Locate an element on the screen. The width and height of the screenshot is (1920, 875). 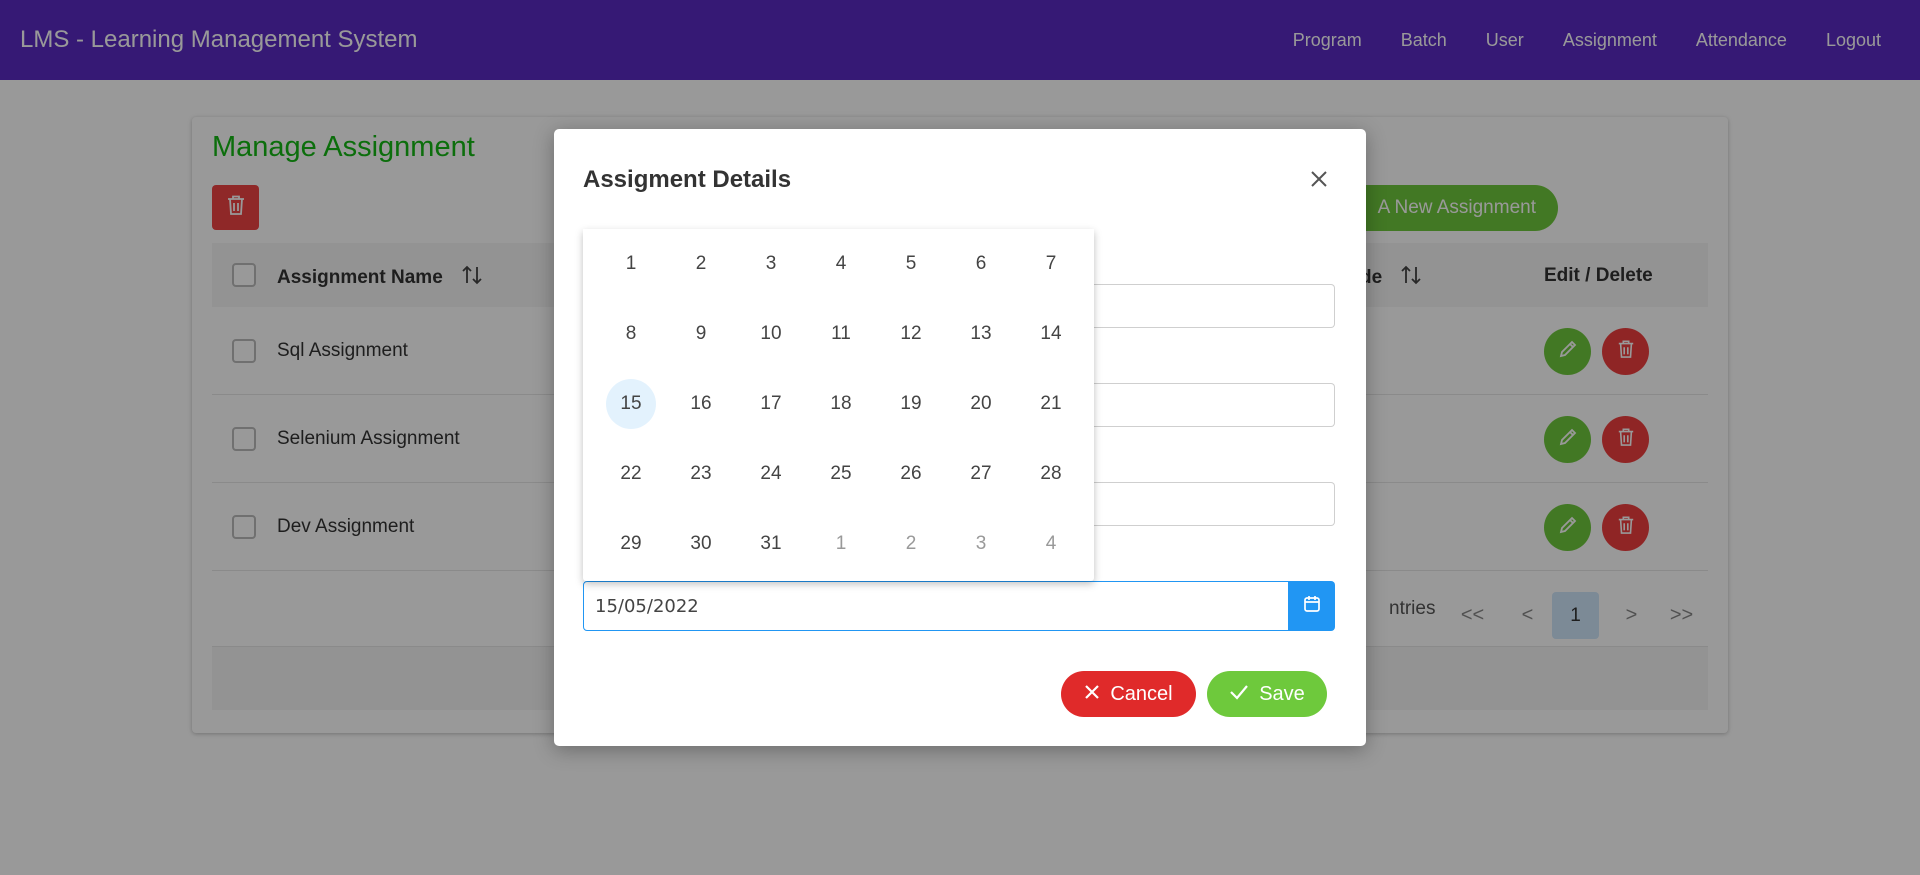
calendar-day-number: 14 is located at coordinates (1051, 333).